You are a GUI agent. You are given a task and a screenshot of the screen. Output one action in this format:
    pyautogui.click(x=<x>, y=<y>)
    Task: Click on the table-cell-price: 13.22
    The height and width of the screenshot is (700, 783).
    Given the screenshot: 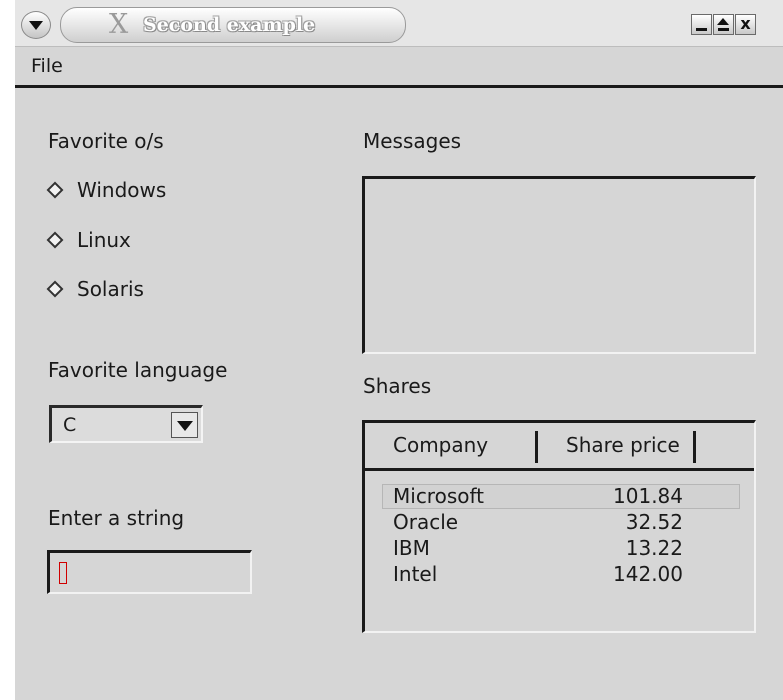 What is the action you would take?
    pyautogui.click(x=628, y=548)
    